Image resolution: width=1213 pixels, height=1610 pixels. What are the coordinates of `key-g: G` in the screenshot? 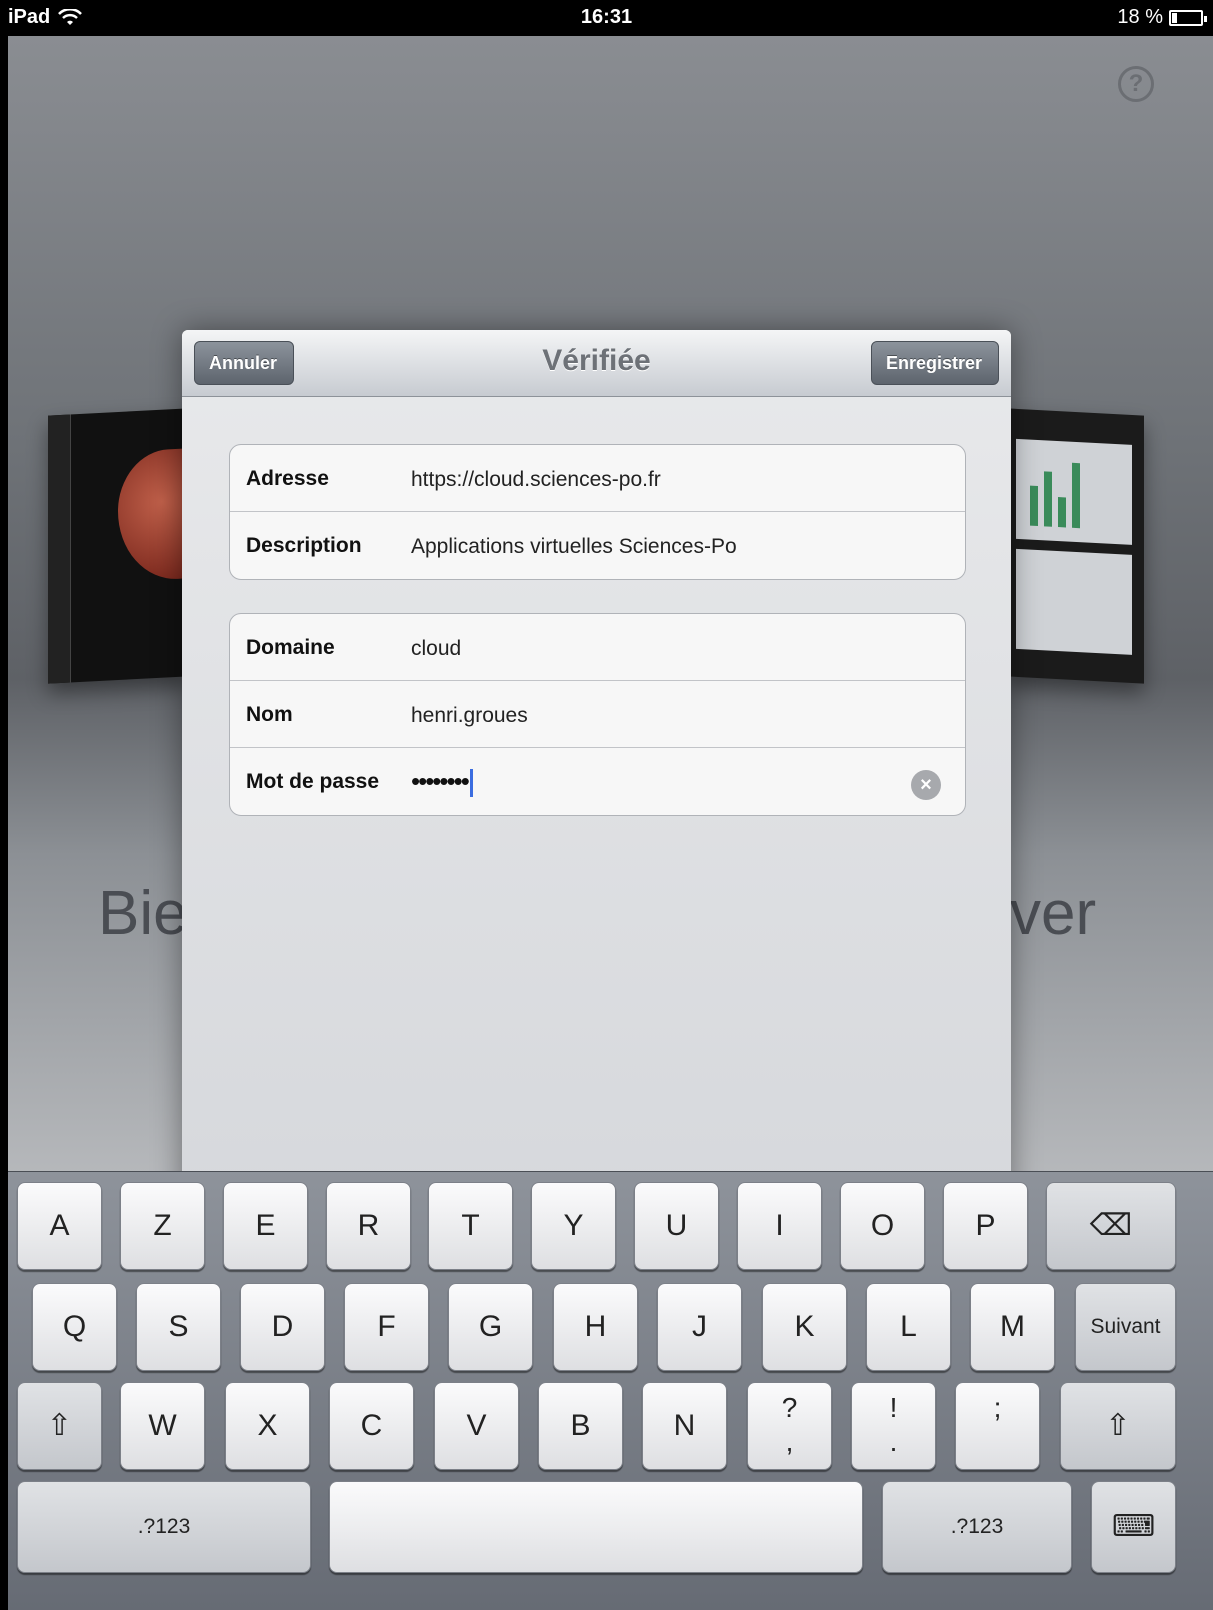 It's located at (490, 1327).